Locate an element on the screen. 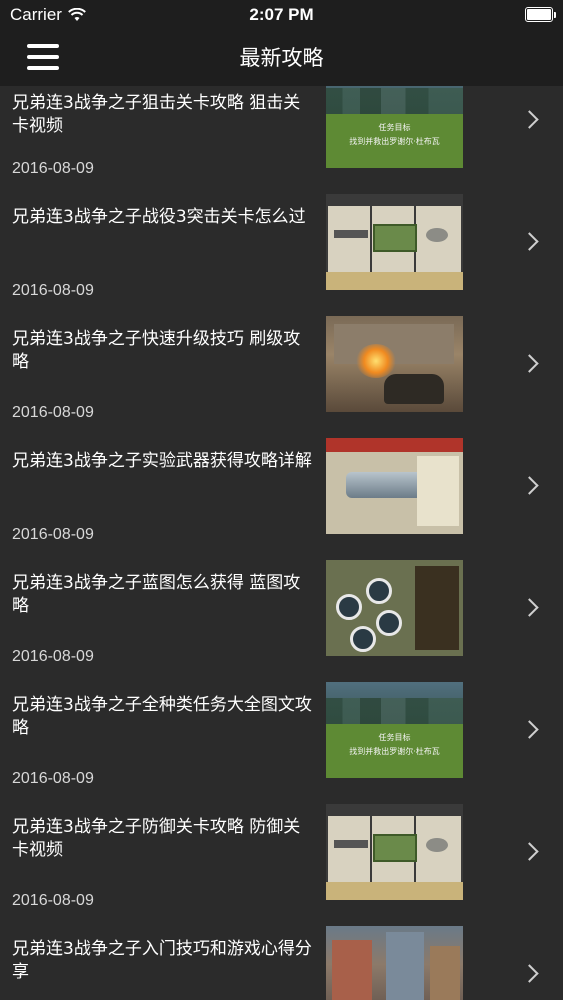 This screenshot has width=563, height=1000. article-title: 兄弟连3战争之子实验武器获得攻略详解 is located at coordinates (162, 461).